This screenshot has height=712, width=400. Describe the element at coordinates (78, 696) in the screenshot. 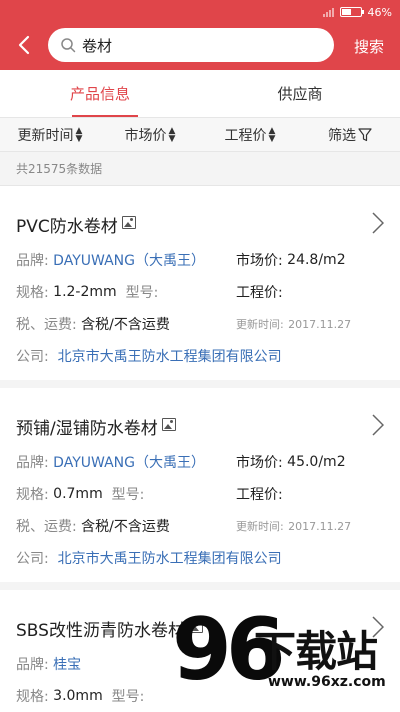

I see `spec-value: 3.0mm` at that location.